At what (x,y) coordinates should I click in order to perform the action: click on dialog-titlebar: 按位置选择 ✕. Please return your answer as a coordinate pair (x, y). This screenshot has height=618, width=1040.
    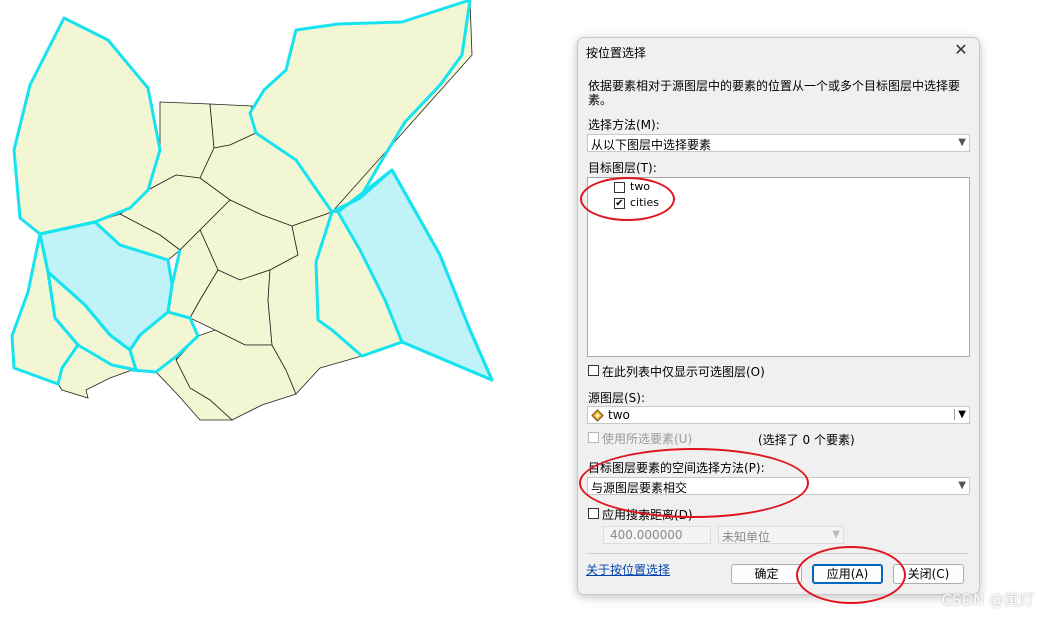
    Looking at the image, I should click on (778, 51).